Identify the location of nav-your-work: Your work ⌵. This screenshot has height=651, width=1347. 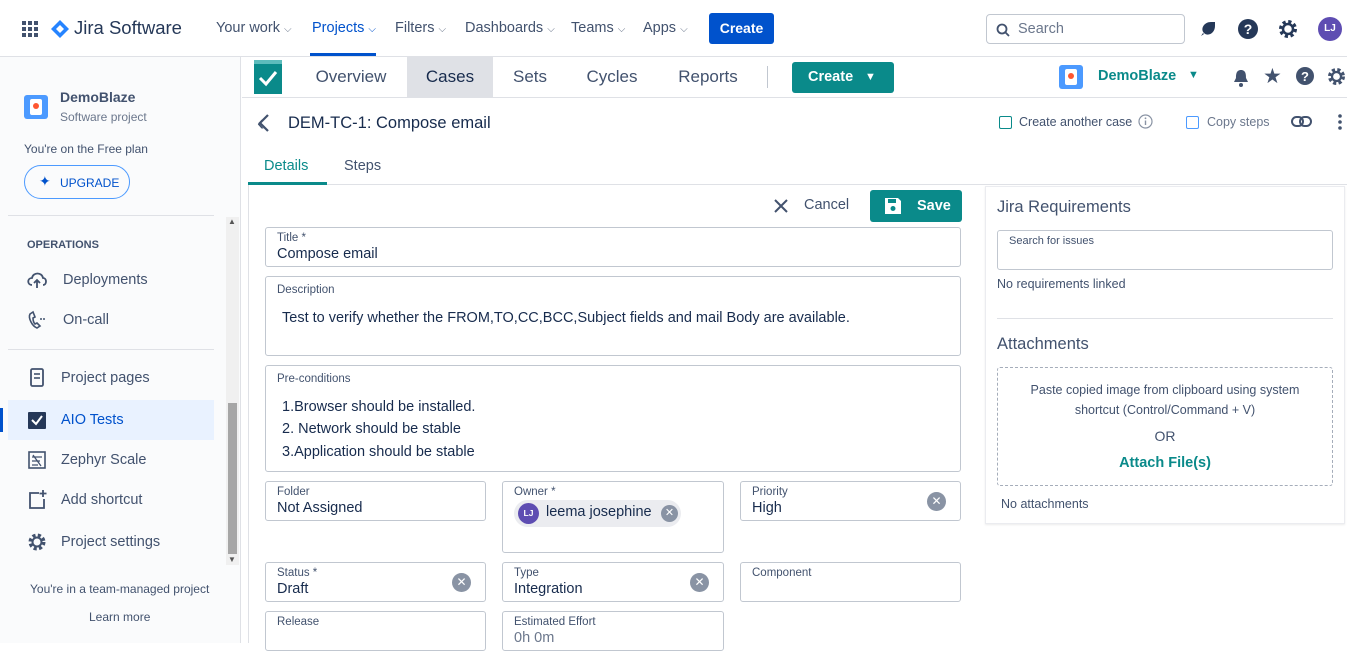
(254, 28).